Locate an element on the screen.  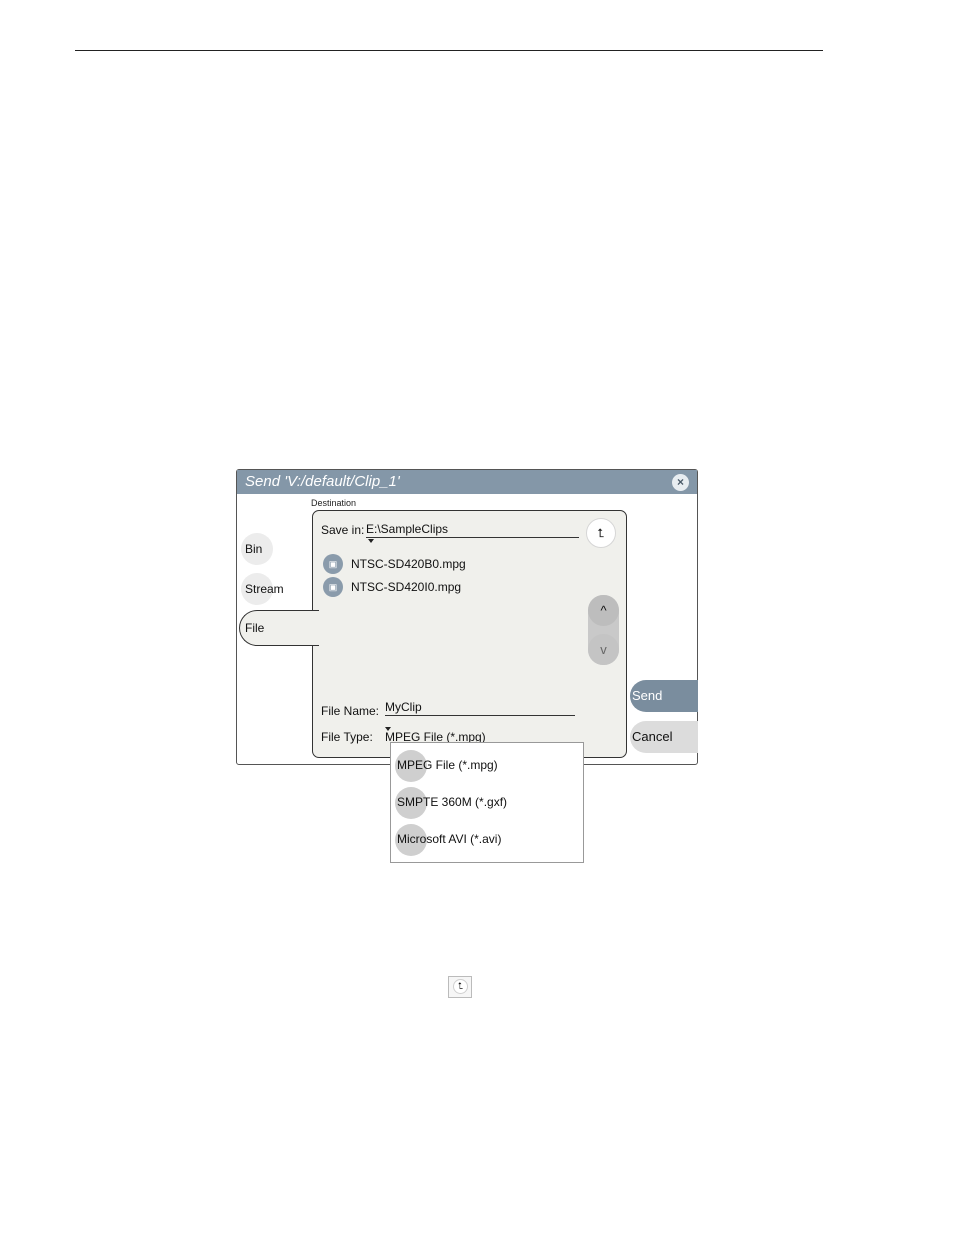
option-label: MPEG File (*.mpg) is located at coordinates (447, 765).